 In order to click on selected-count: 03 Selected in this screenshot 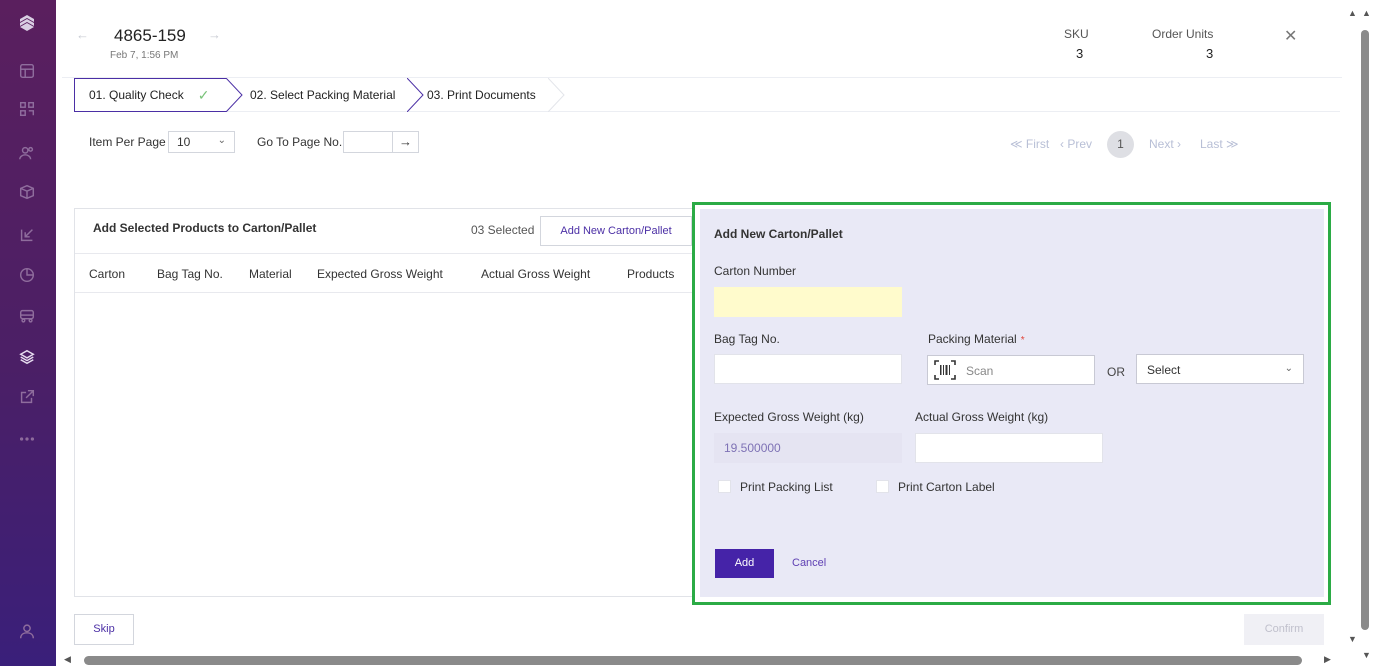, I will do `click(503, 230)`.